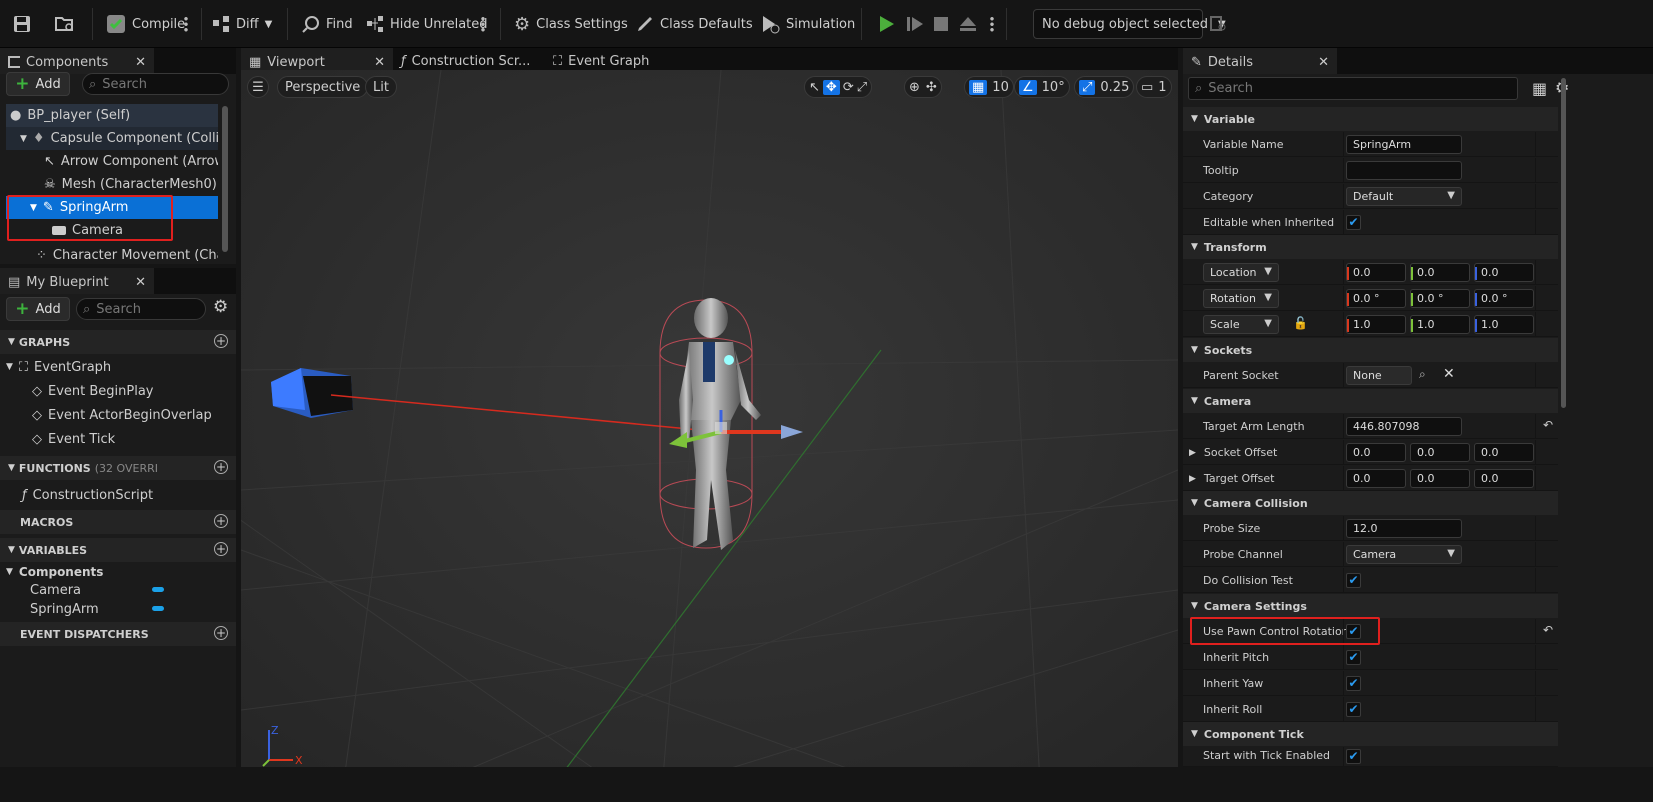 This screenshot has height=802, width=1653. I want to click on target-offset-x-input: 0.0, so click(1376, 478).